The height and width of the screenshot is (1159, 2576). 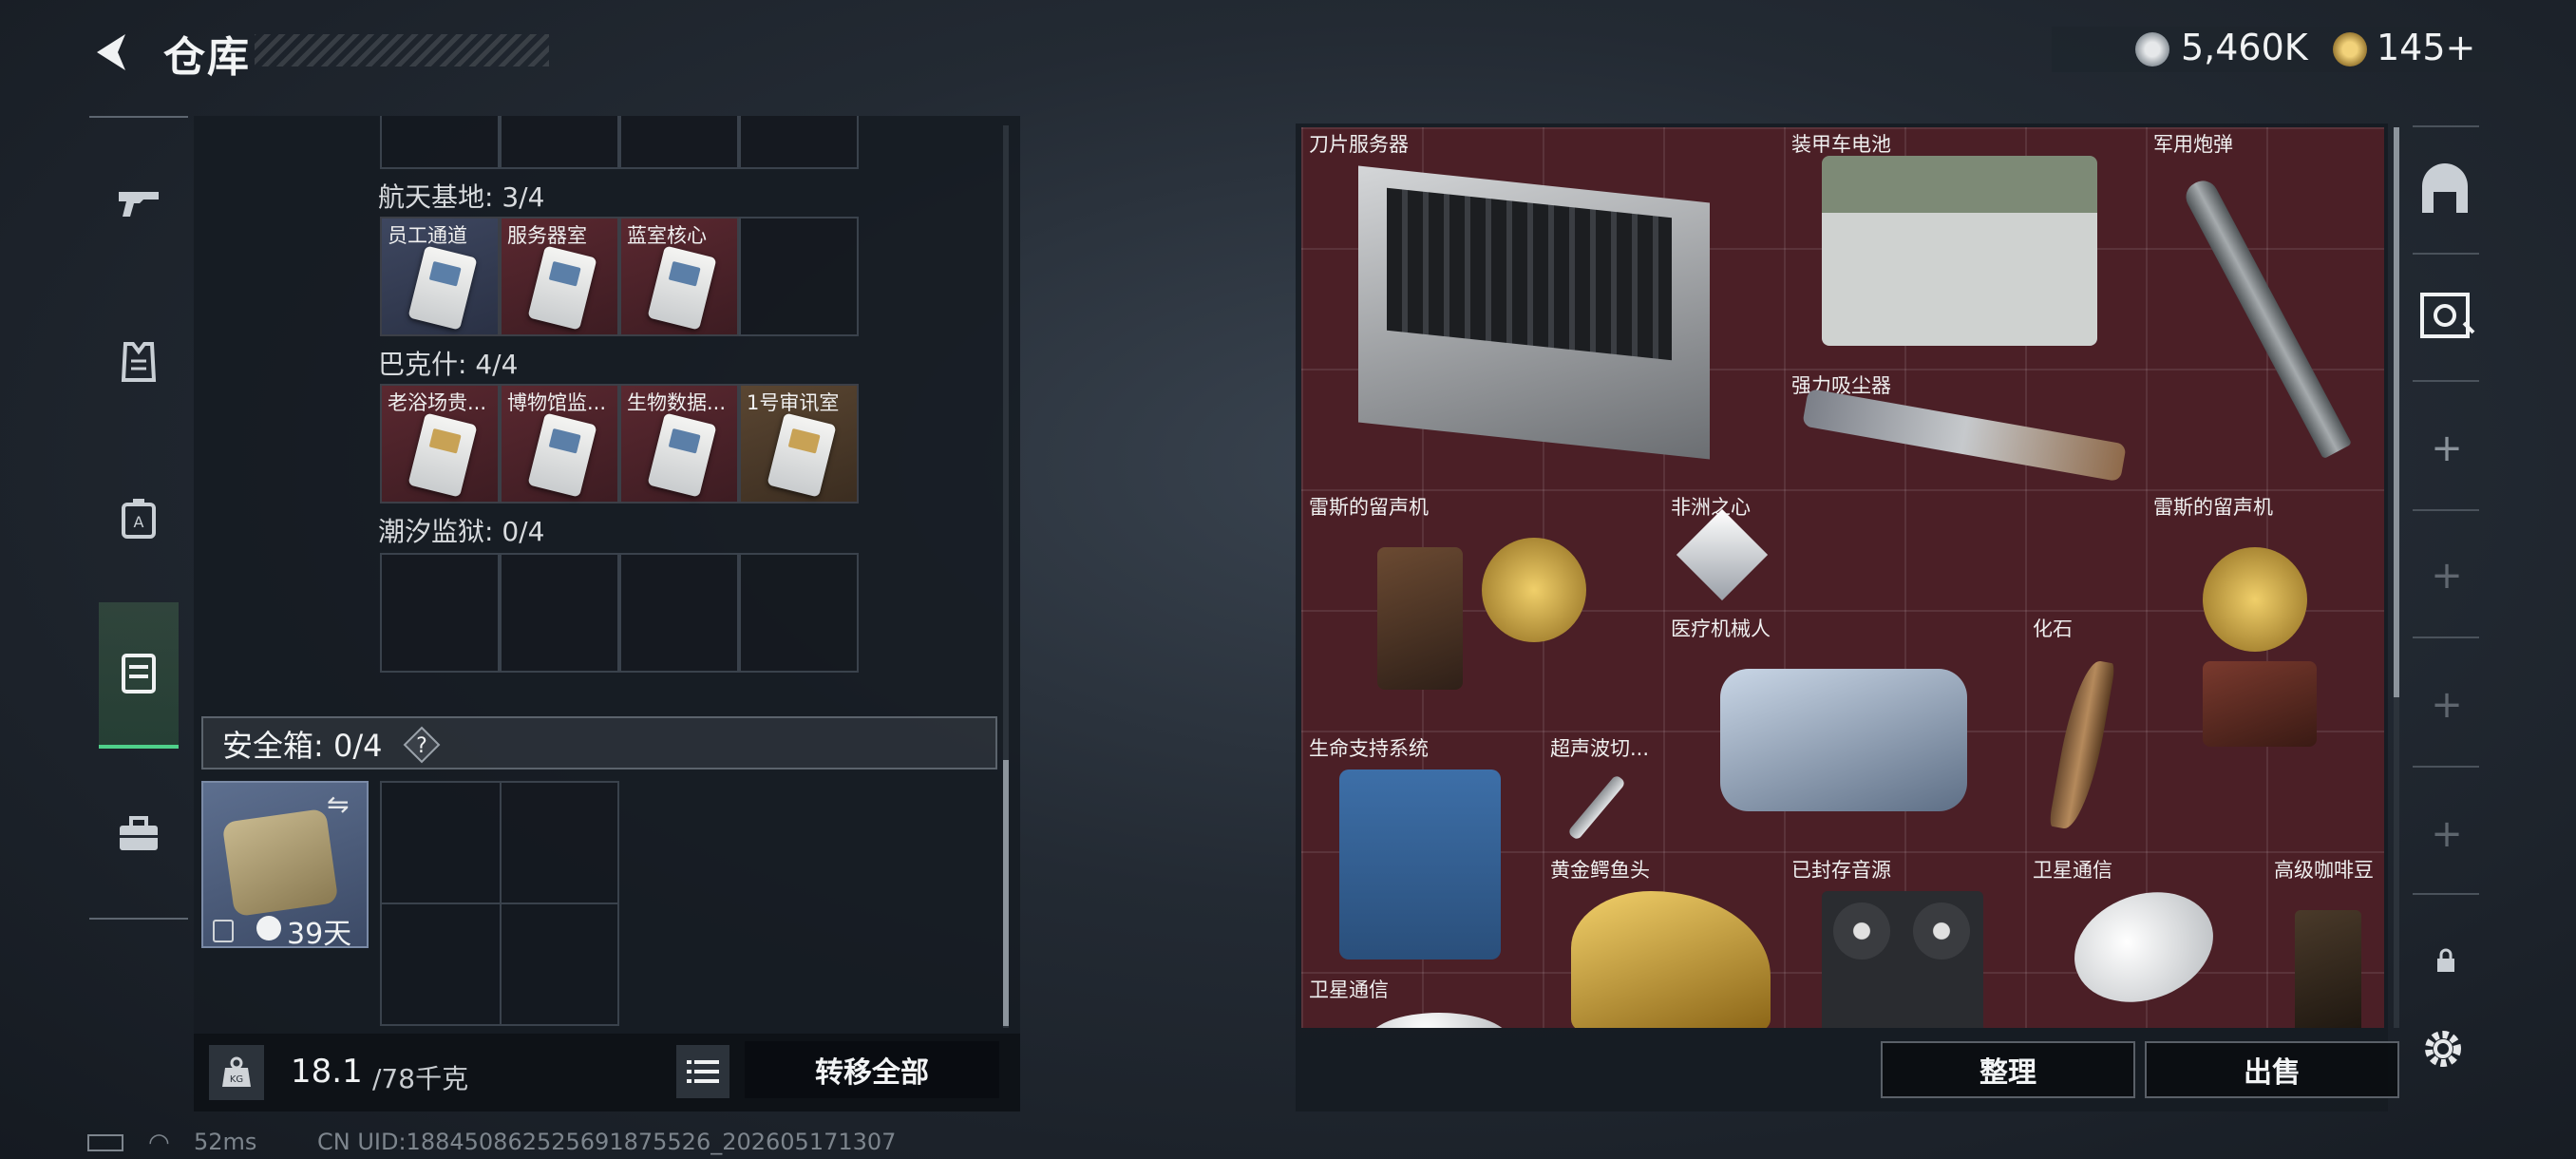 I want to click on safe-case-item: ⇋ 39天, so click(x=285, y=866).